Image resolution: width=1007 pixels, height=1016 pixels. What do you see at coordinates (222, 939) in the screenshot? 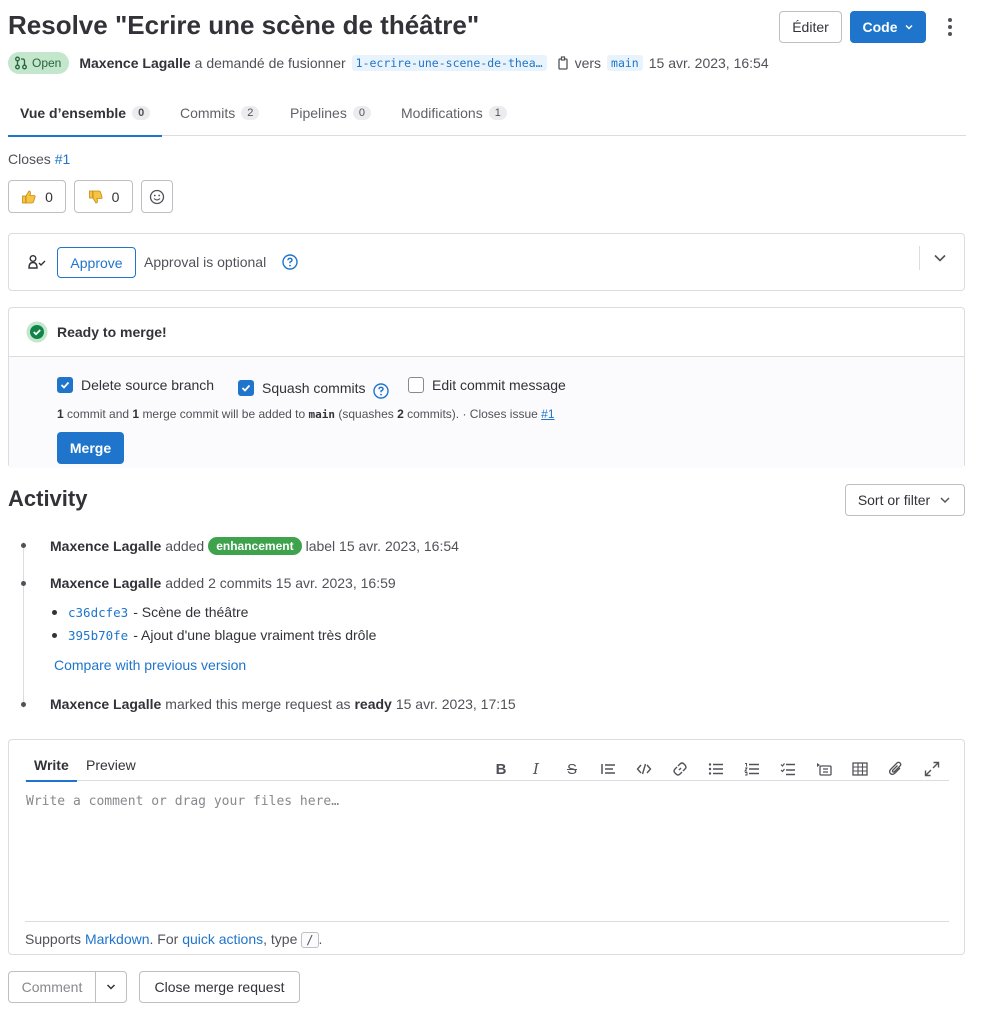
I see `quick-actions-link: quick actions` at bounding box center [222, 939].